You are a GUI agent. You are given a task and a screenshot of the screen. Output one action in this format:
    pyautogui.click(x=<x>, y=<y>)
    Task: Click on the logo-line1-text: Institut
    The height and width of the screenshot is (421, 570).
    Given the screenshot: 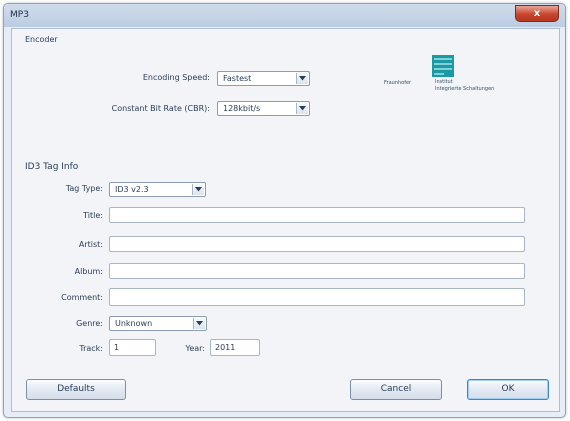 What is the action you would take?
    pyautogui.click(x=444, y=82)
    